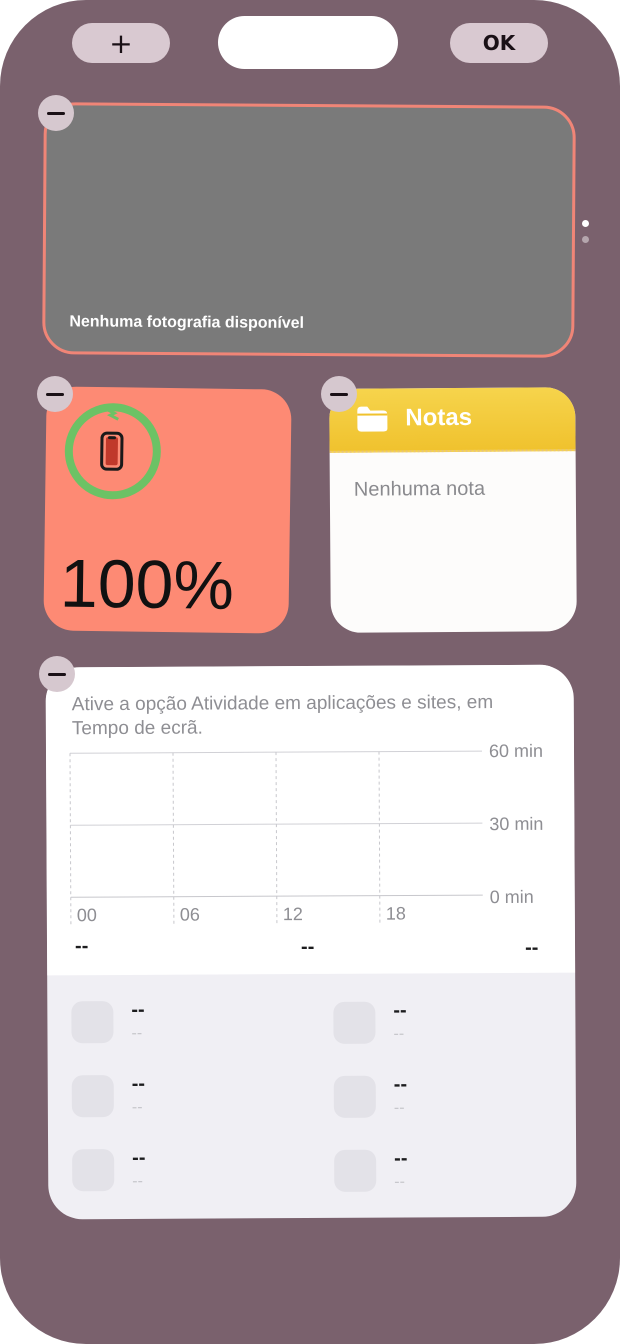 The width and height of the screenshot is (620, 1344). What do you see at coordinates (147, 584) in the screenshot?
I see `battery-percentage: 100%` at bounding box center [147, 584].